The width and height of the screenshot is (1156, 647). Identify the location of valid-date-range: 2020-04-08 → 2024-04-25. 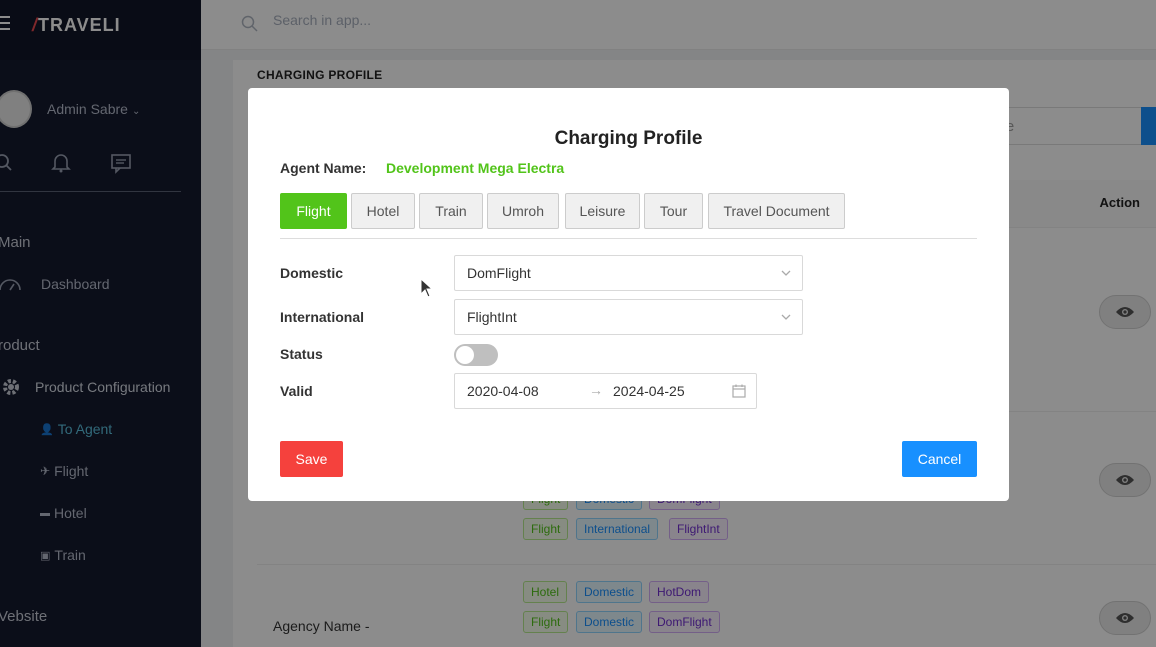
(605, 391).